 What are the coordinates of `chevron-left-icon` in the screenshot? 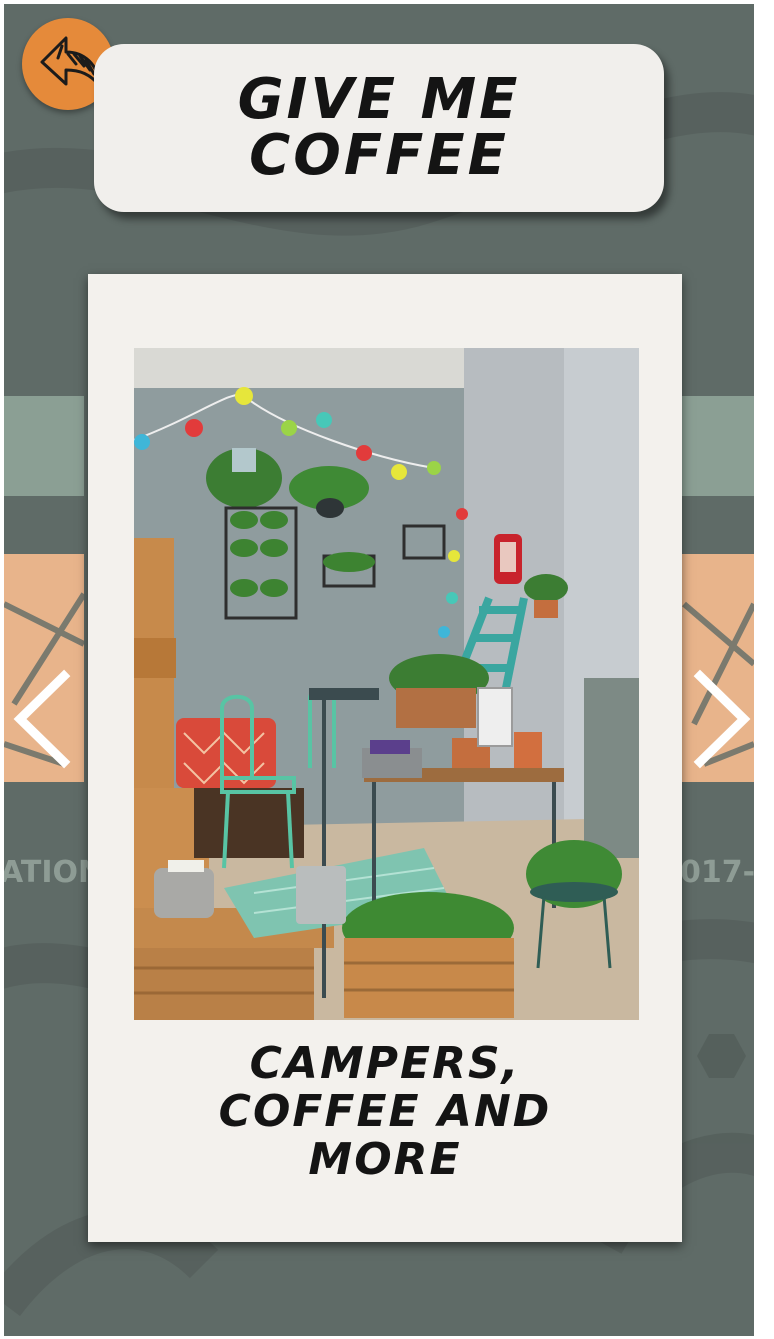 It's located at (42, 719).